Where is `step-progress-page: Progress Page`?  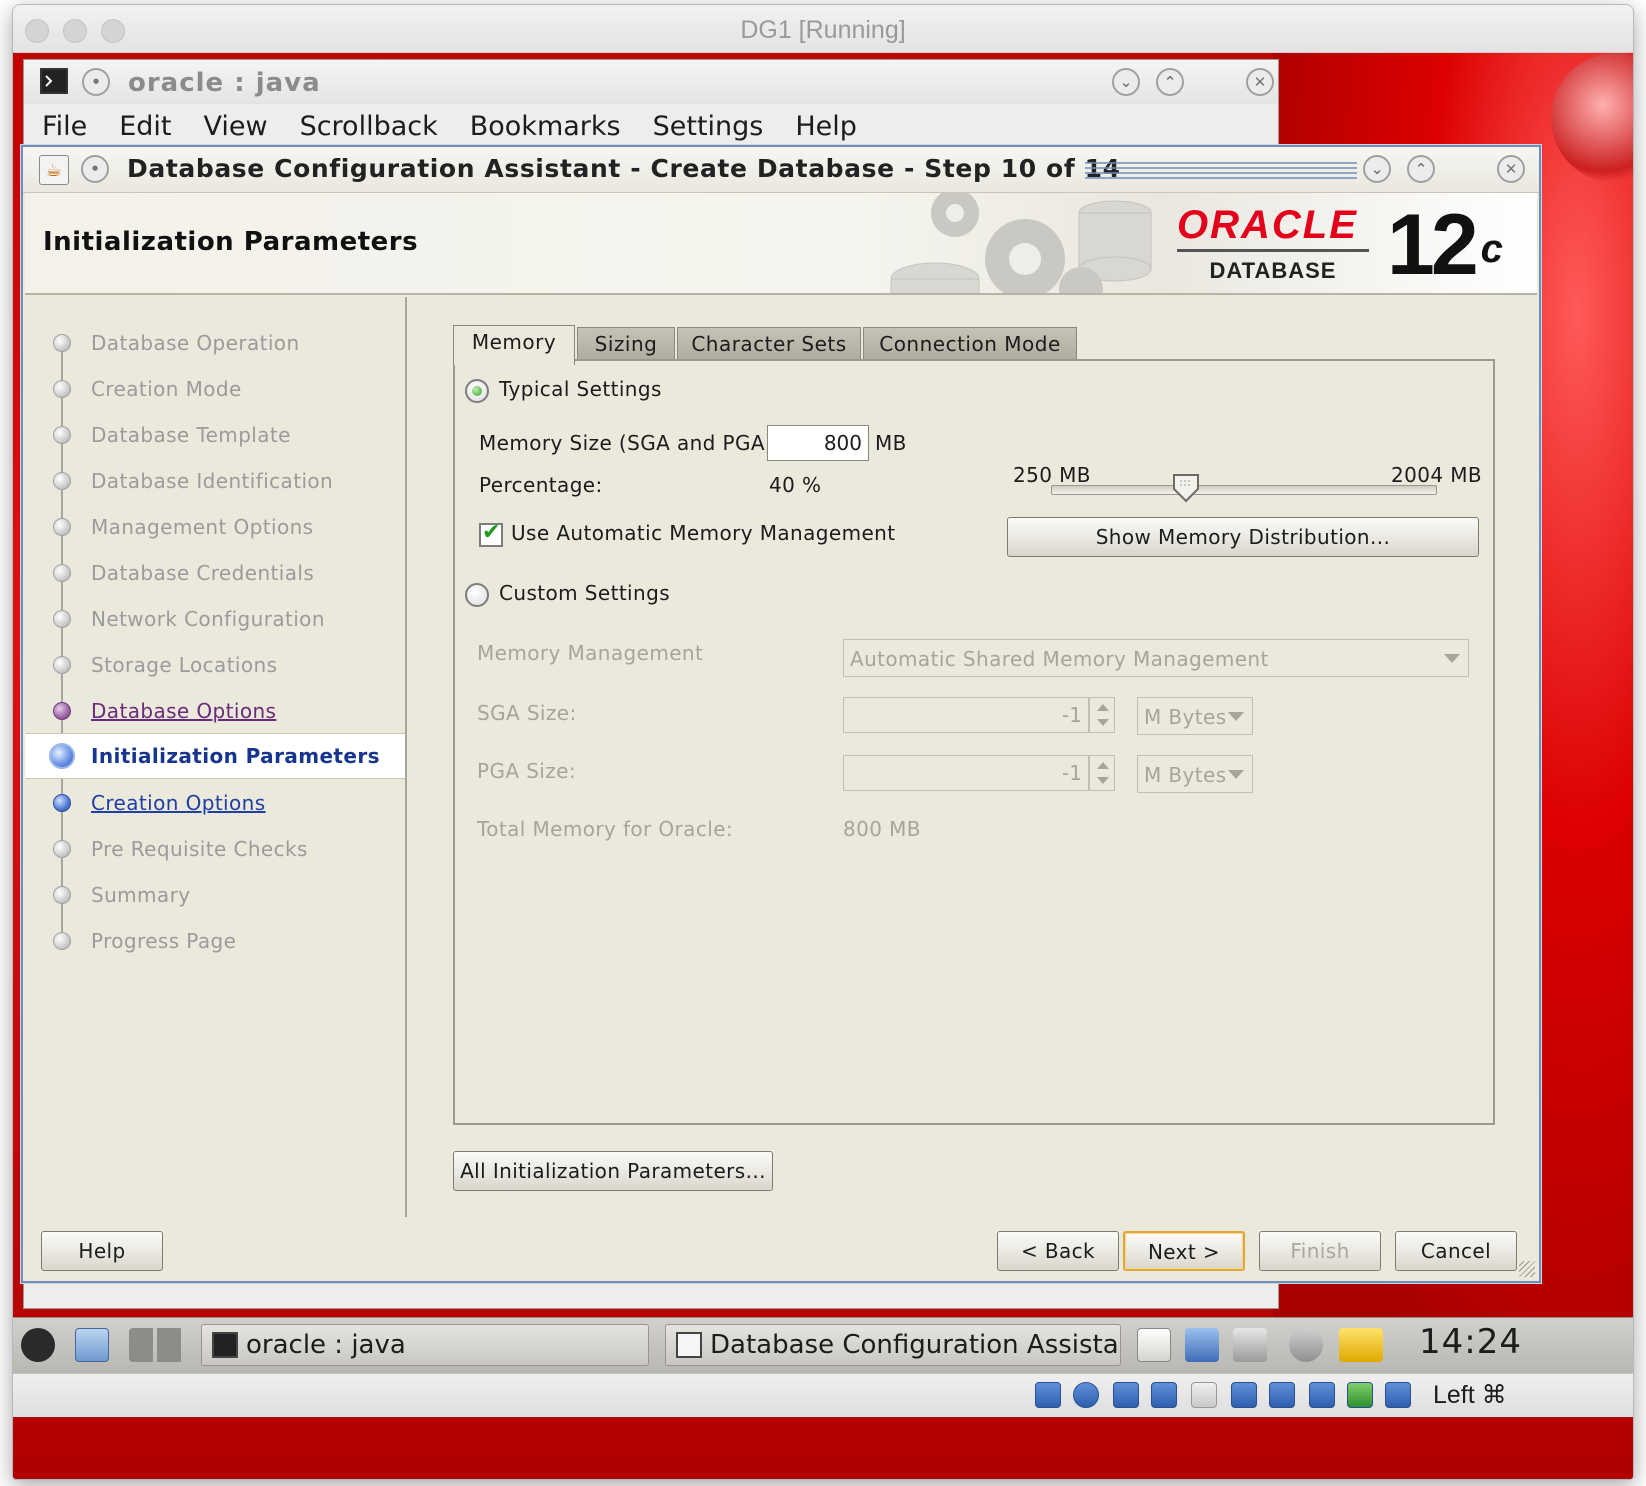 step-progress-page: Progress Page is located at coordinates (215, 942).